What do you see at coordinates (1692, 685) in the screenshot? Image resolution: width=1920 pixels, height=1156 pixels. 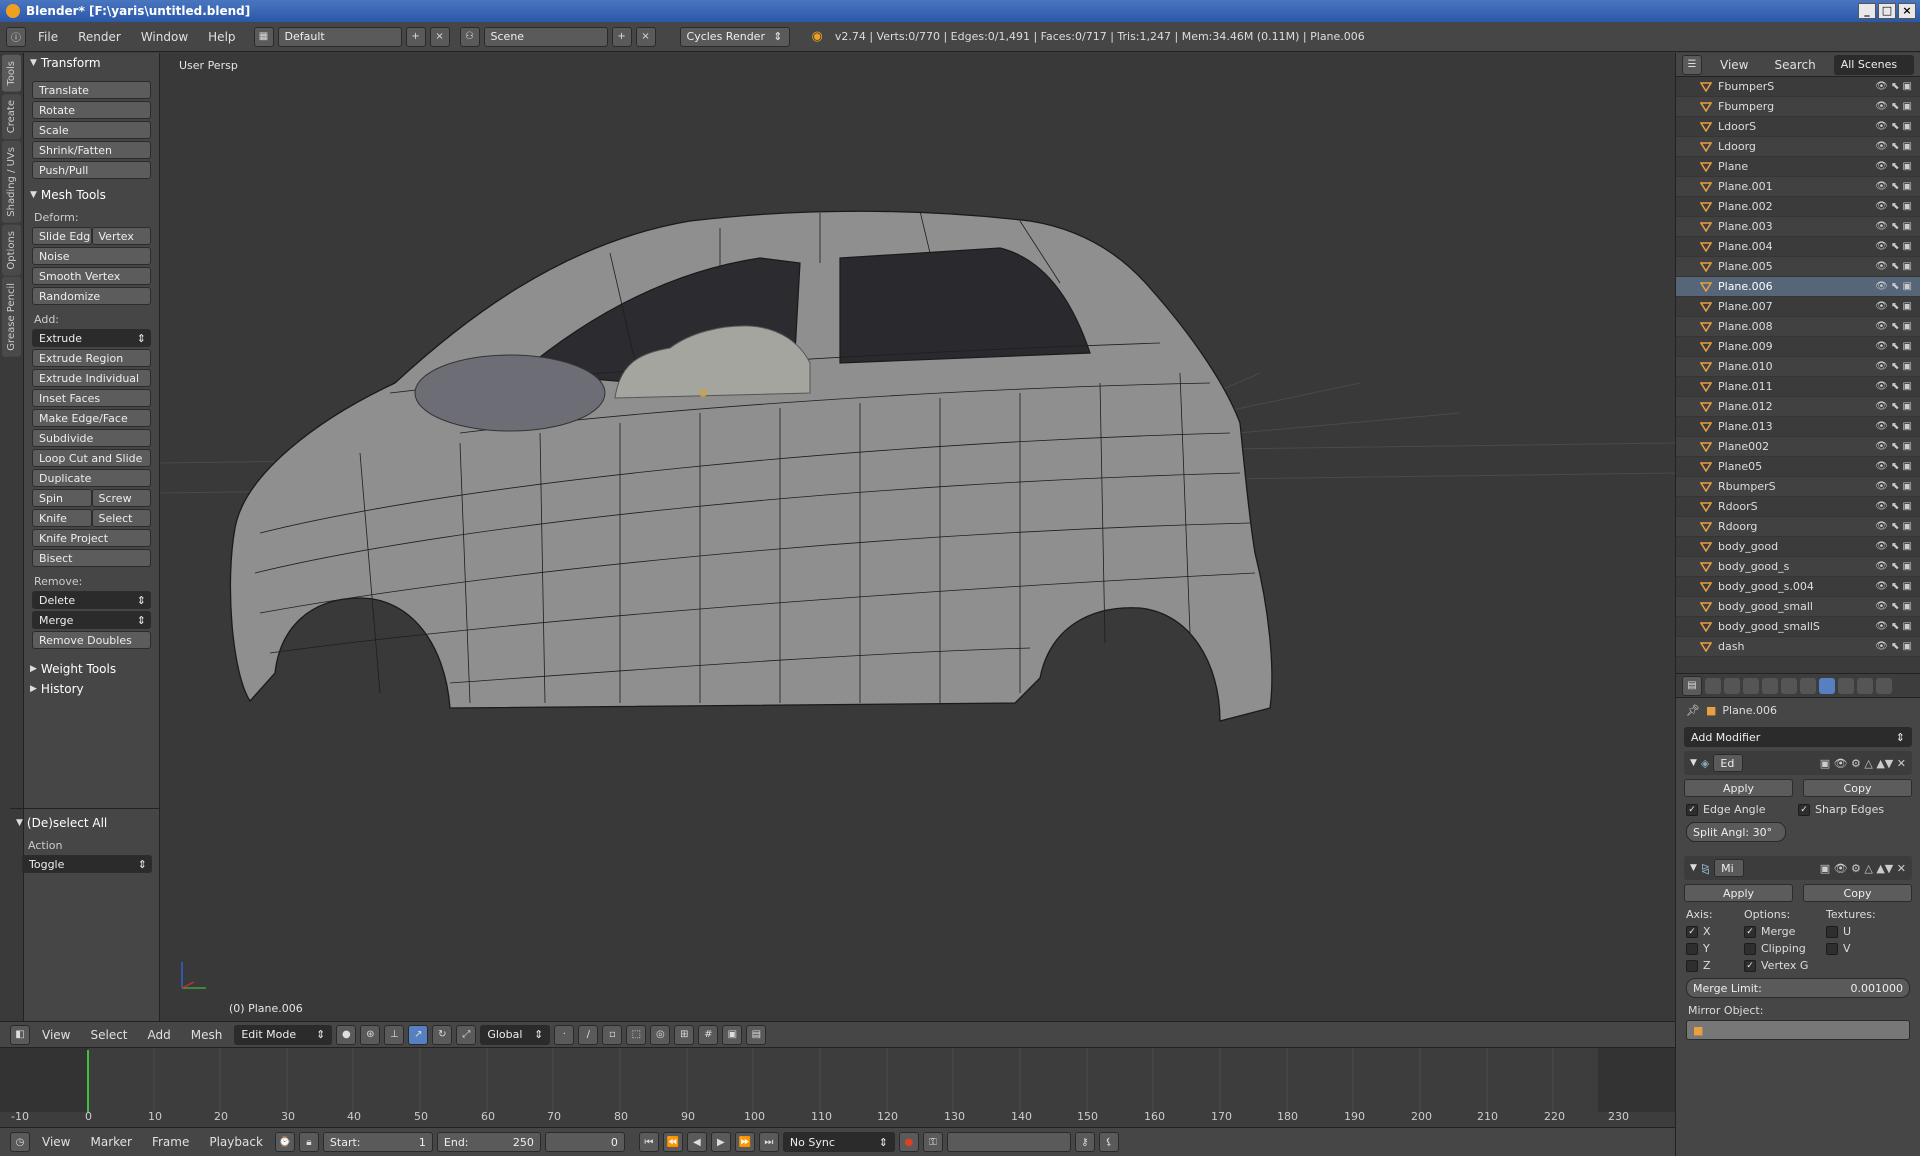 I see `editor-type-icon: ▤` at bounding box center [1692, 685].